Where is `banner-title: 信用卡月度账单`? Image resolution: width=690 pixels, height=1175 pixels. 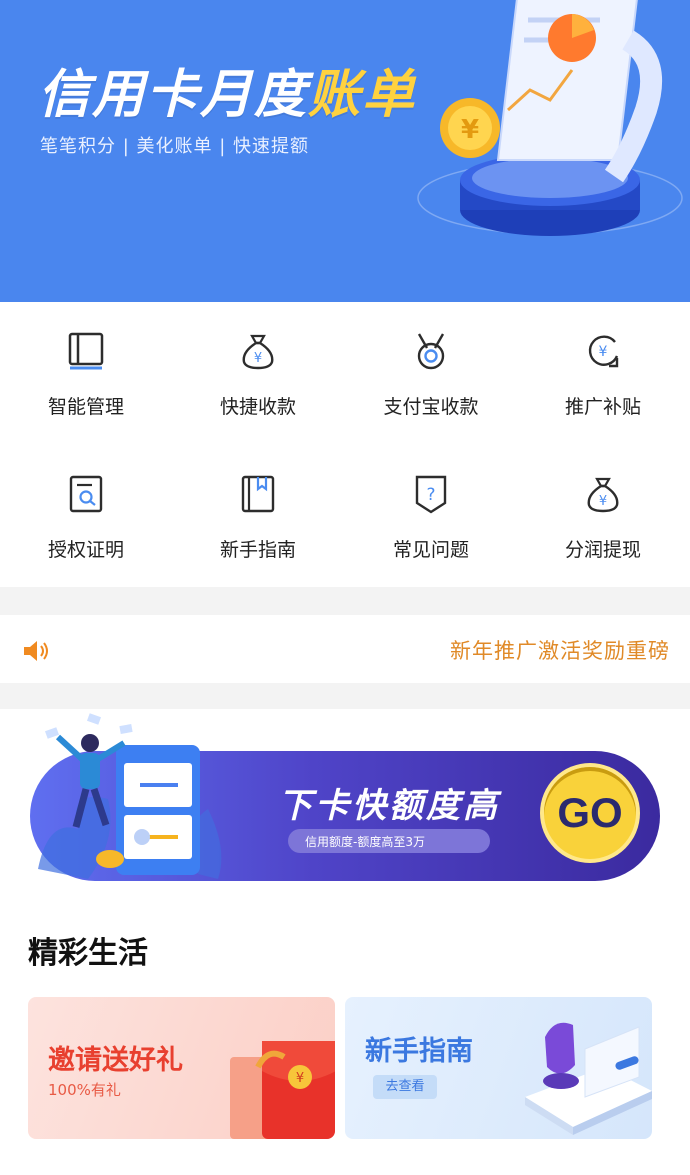
banner-title: 信用卡月度账单 is located at coordinates (227, 89).